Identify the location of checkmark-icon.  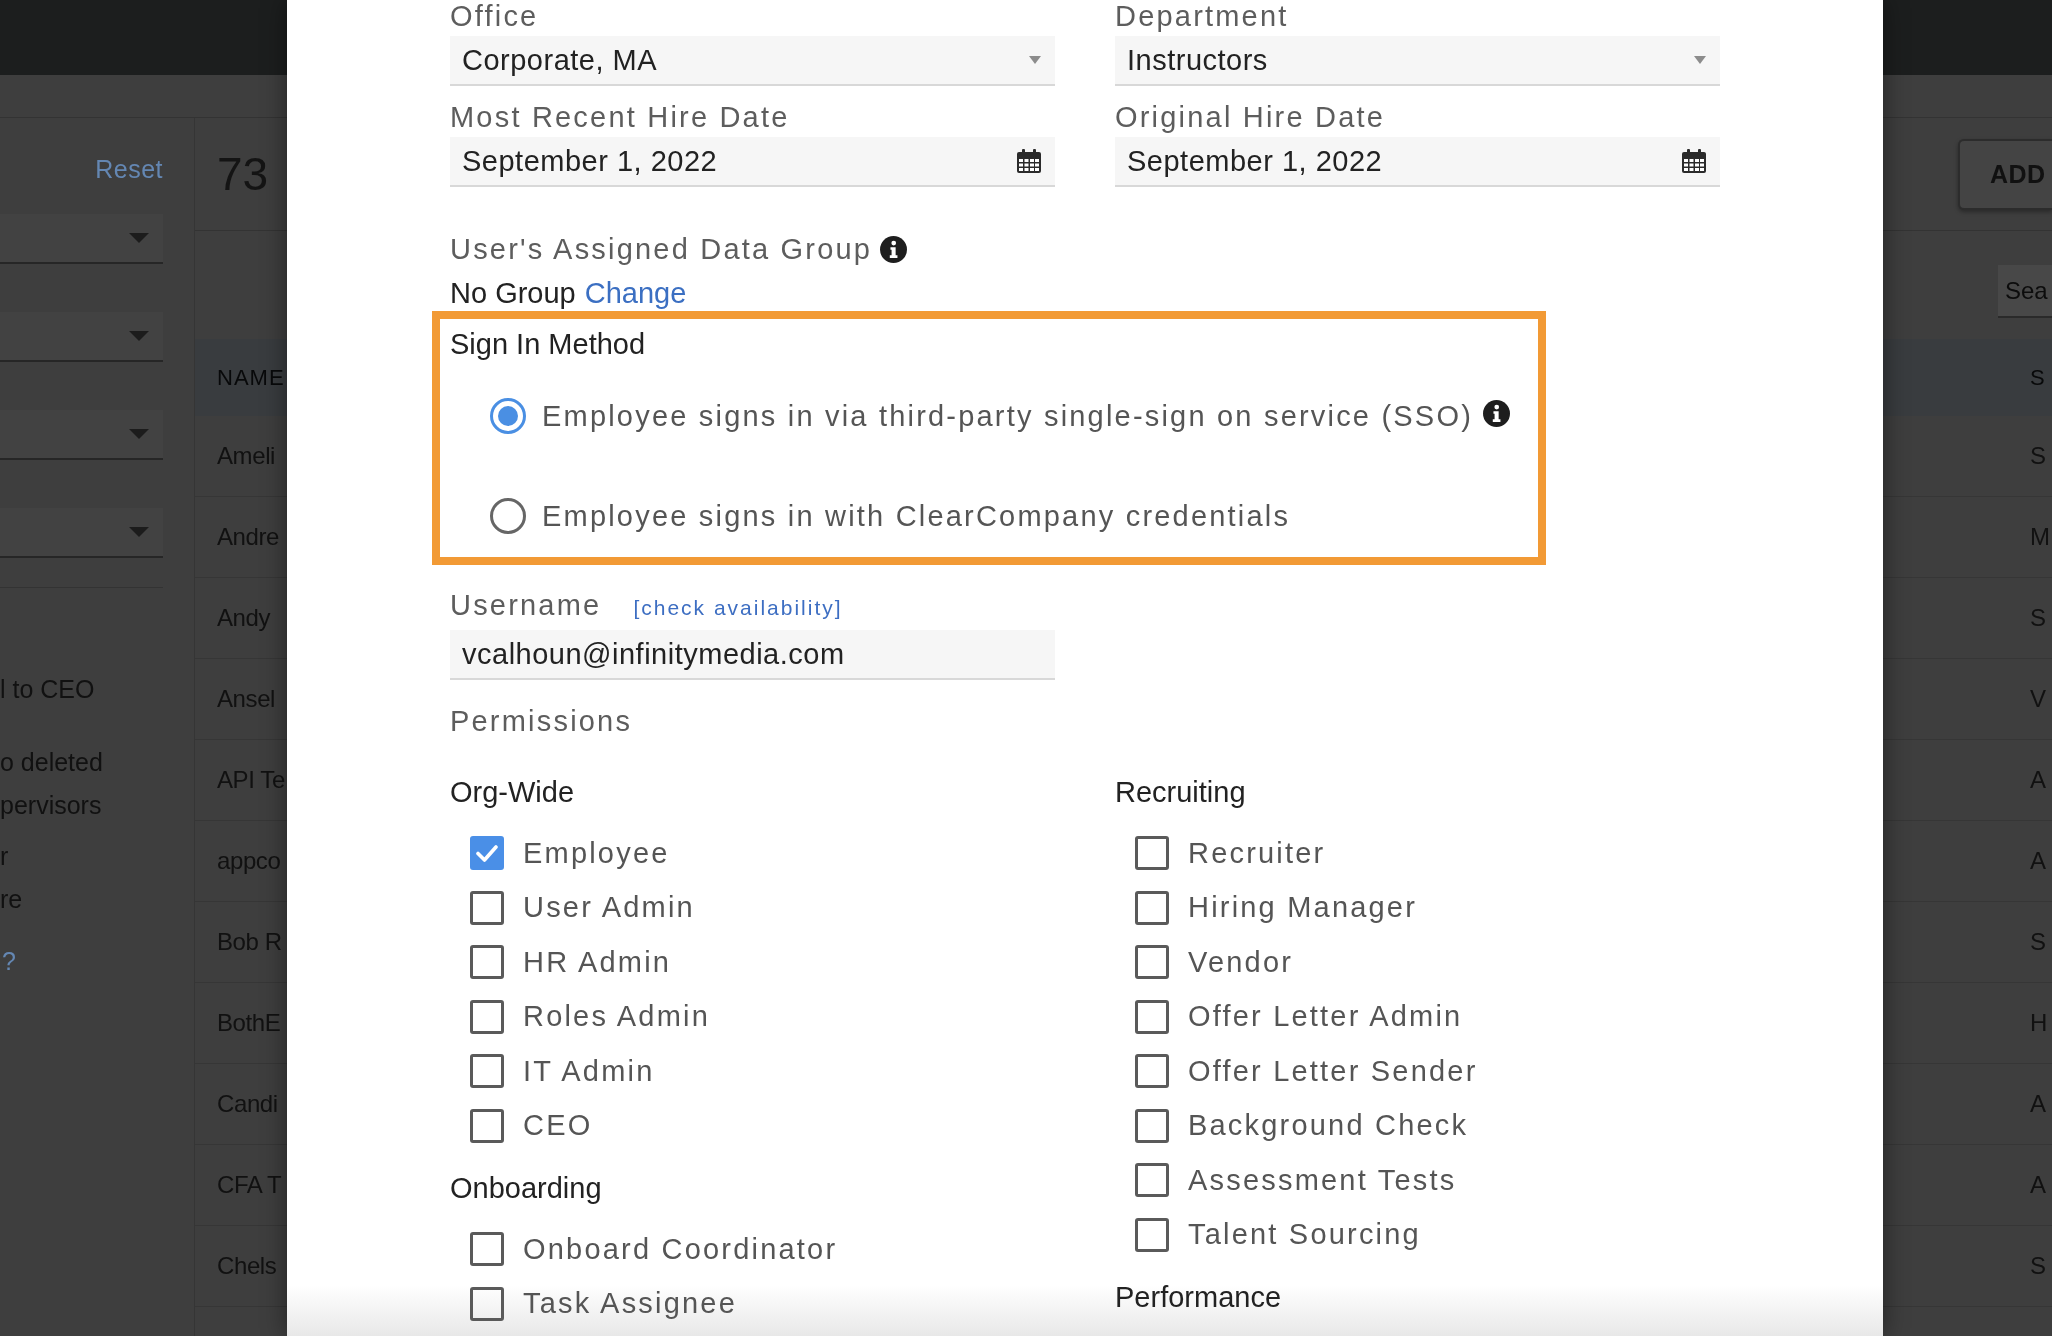
(487, 853).